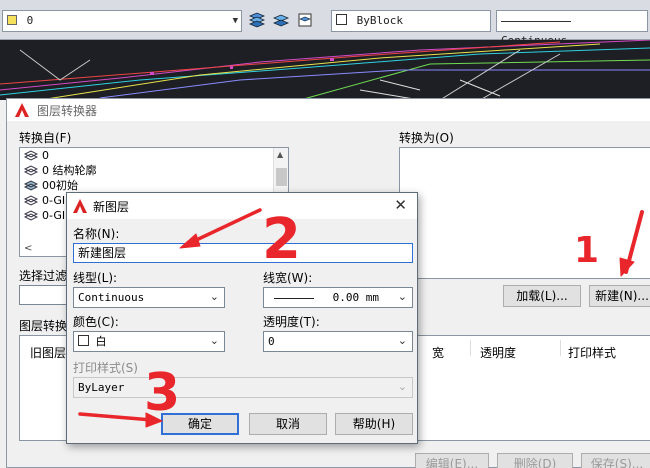 Image resolution: width=650 pixels, height=468 pixels. What do you see at coordinates (426, 138) in the screenshot?
I see `convert-to-label: 转换为(O)` at bounding box center [426, 138].